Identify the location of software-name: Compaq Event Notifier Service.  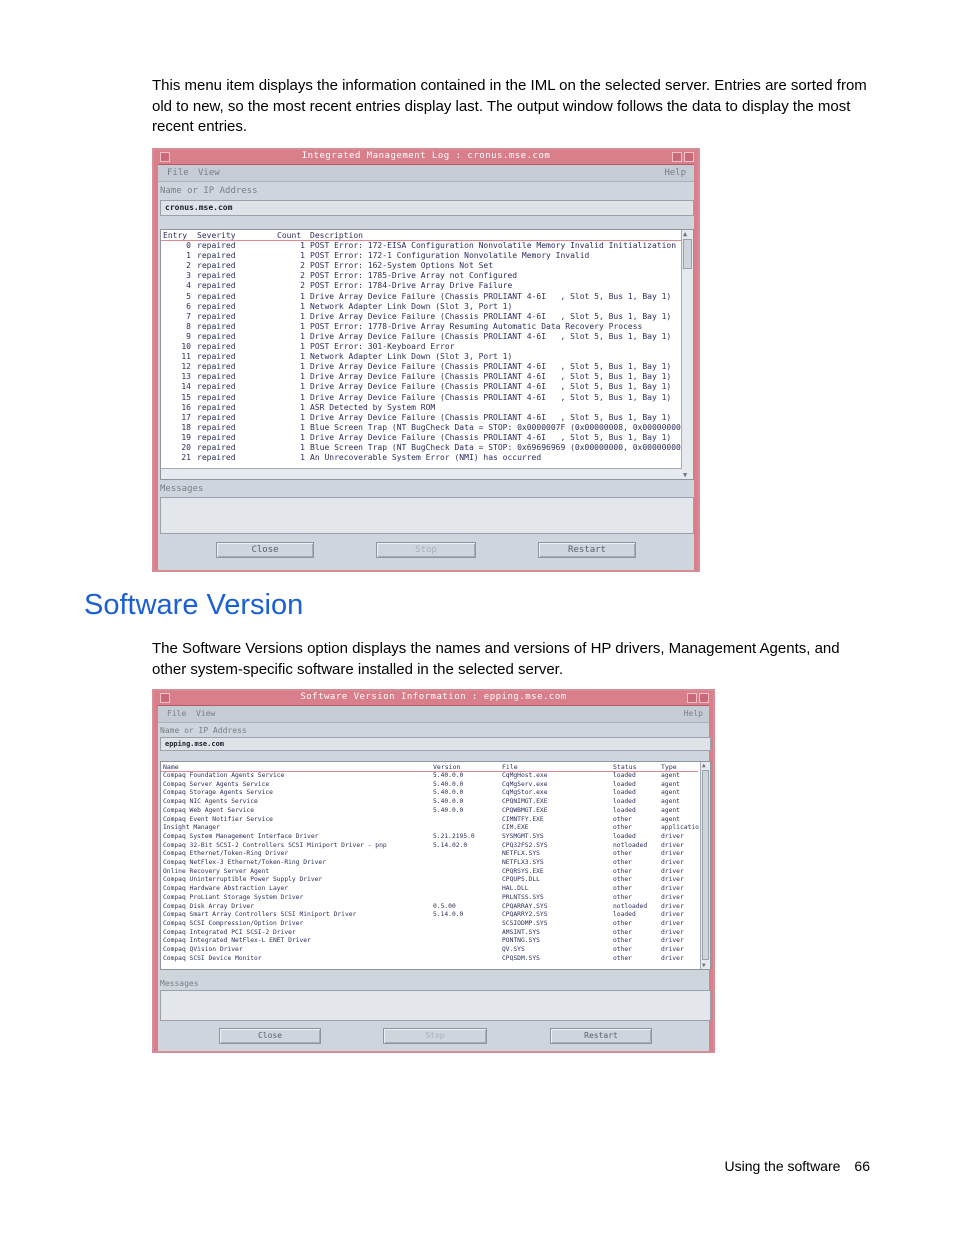
(218, 819).